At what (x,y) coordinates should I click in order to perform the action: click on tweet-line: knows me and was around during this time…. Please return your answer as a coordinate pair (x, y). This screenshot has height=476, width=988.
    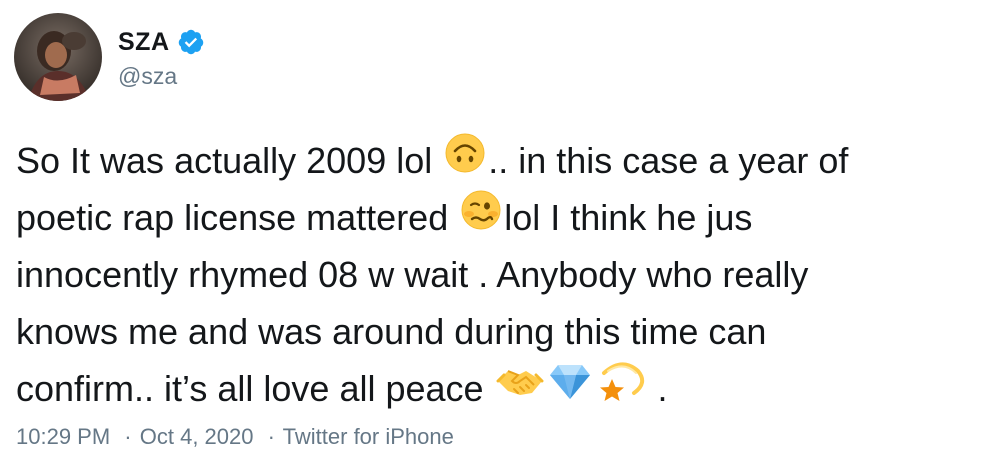
    Looking at the image, I should click on (496, 331).